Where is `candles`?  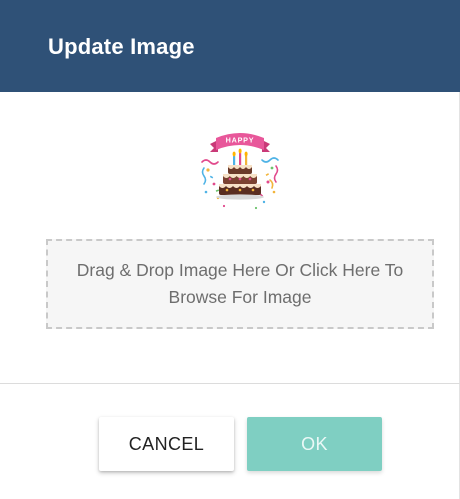 candles is located at coordinates (240, 156).